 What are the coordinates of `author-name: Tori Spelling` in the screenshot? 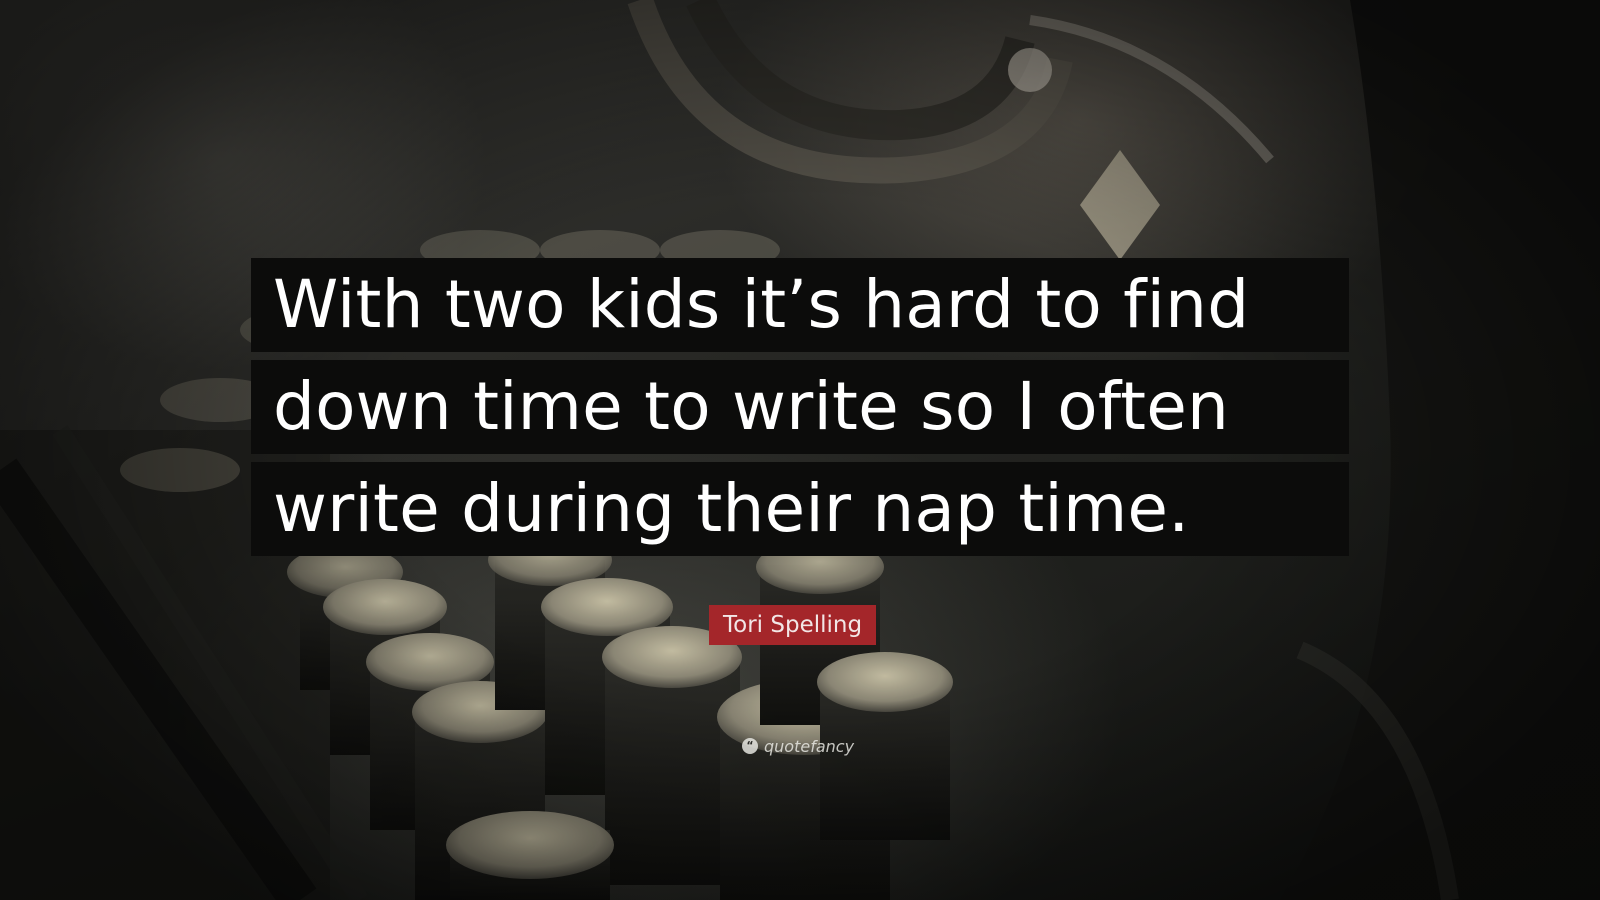 It's located at (793, 625).